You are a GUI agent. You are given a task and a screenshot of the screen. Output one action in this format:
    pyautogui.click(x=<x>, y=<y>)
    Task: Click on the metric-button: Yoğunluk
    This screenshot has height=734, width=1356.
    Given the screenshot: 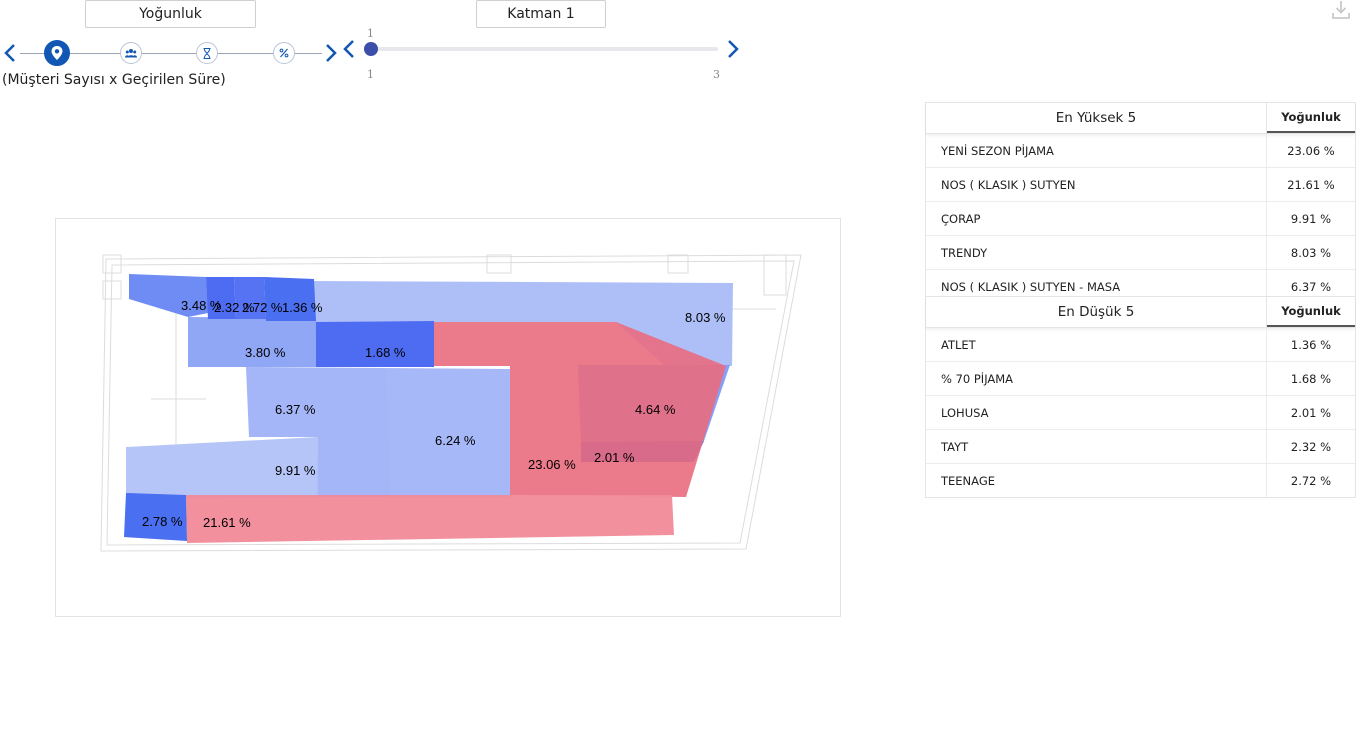 What is the action you would take?
    pyautogui.click(x=170, y=14)
    